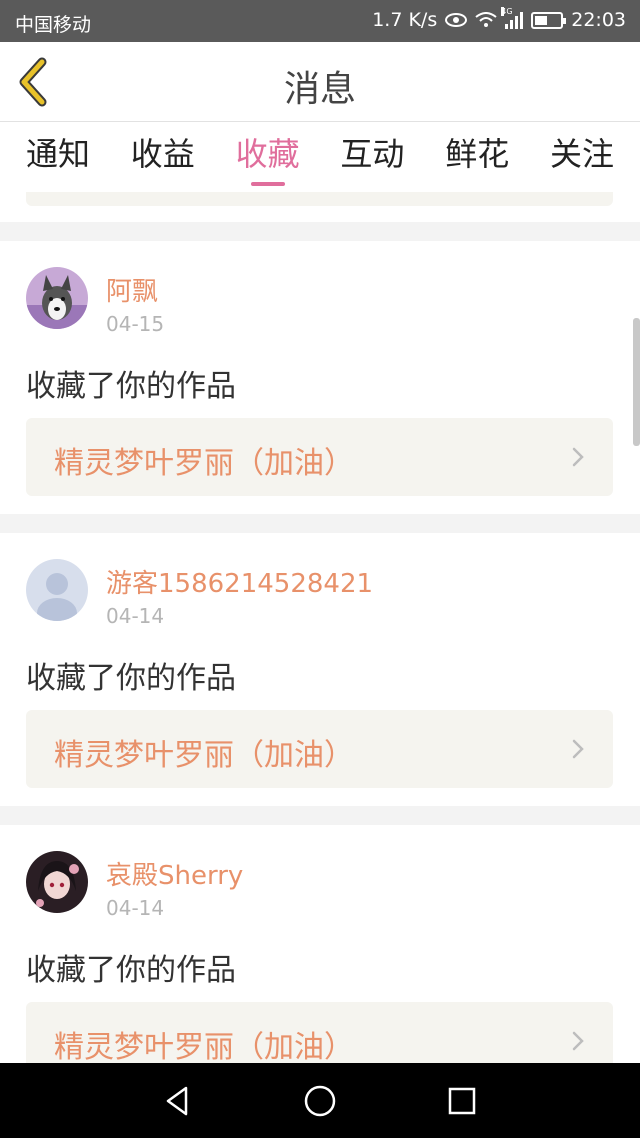 The width and height of the screenshot is (640, 1138). I want to click on tab-interactions: 互动, so click(372, 157).